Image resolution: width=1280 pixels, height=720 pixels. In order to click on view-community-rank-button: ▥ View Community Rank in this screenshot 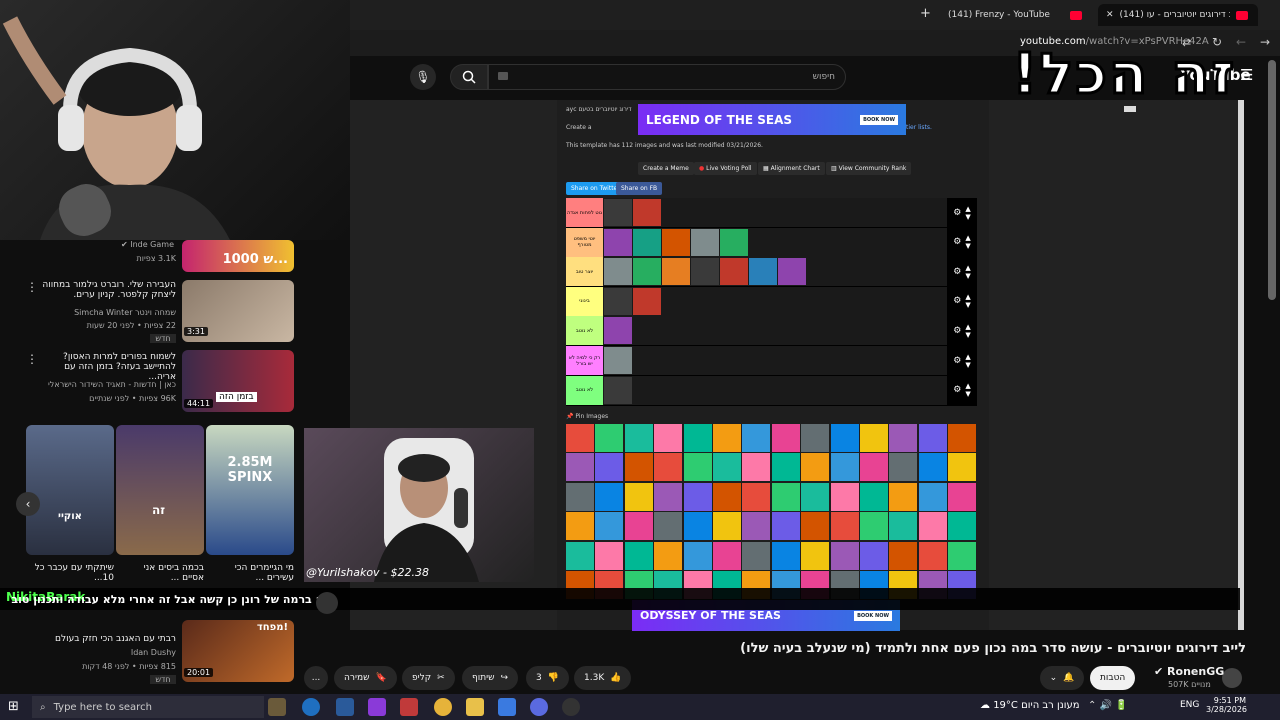, I will do `click(869, 168)`.